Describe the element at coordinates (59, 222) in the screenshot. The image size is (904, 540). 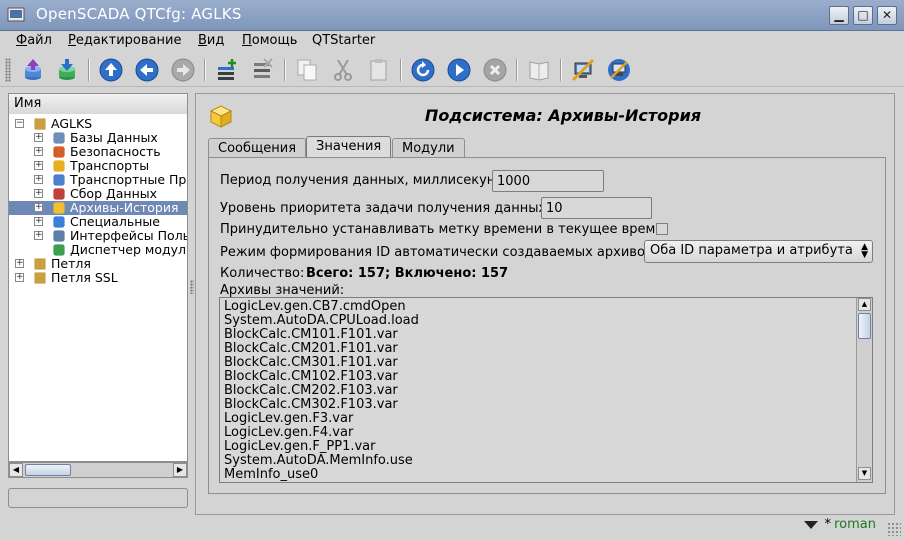
I see `special-icon` at that location.